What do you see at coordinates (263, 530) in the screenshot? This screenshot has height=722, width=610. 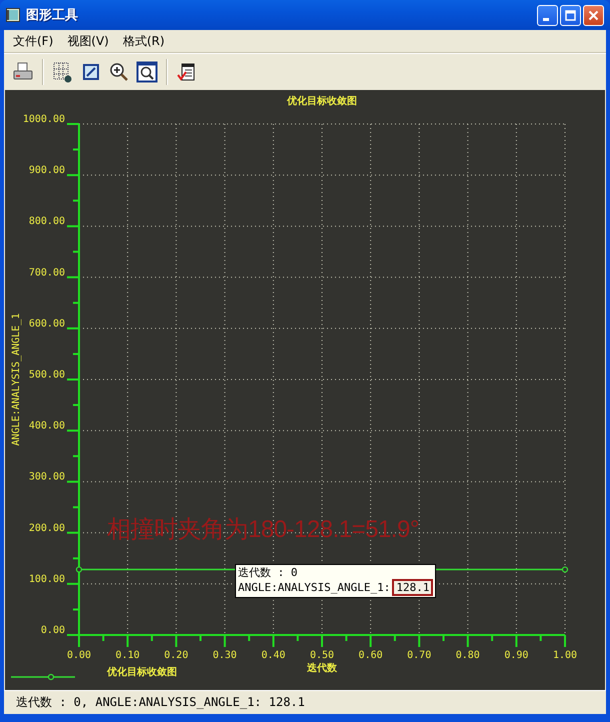 I see `annotation-text: 相撞时夹角为180-128.1=51.9°` at bounding box center [263, 530].